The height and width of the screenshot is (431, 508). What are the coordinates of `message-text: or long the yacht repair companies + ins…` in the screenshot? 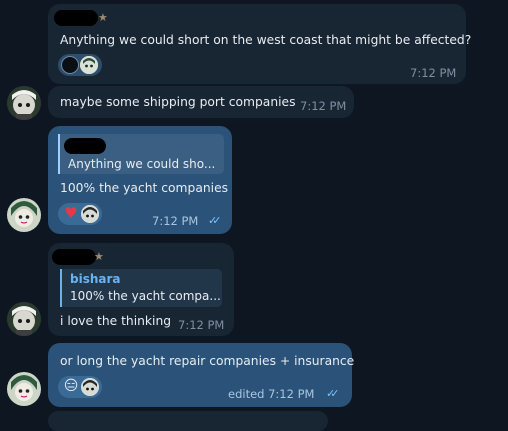 It's located at (207, 361).